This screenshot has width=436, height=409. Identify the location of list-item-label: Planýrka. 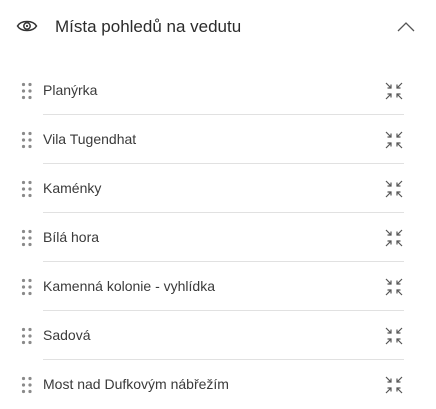
(70, 90).